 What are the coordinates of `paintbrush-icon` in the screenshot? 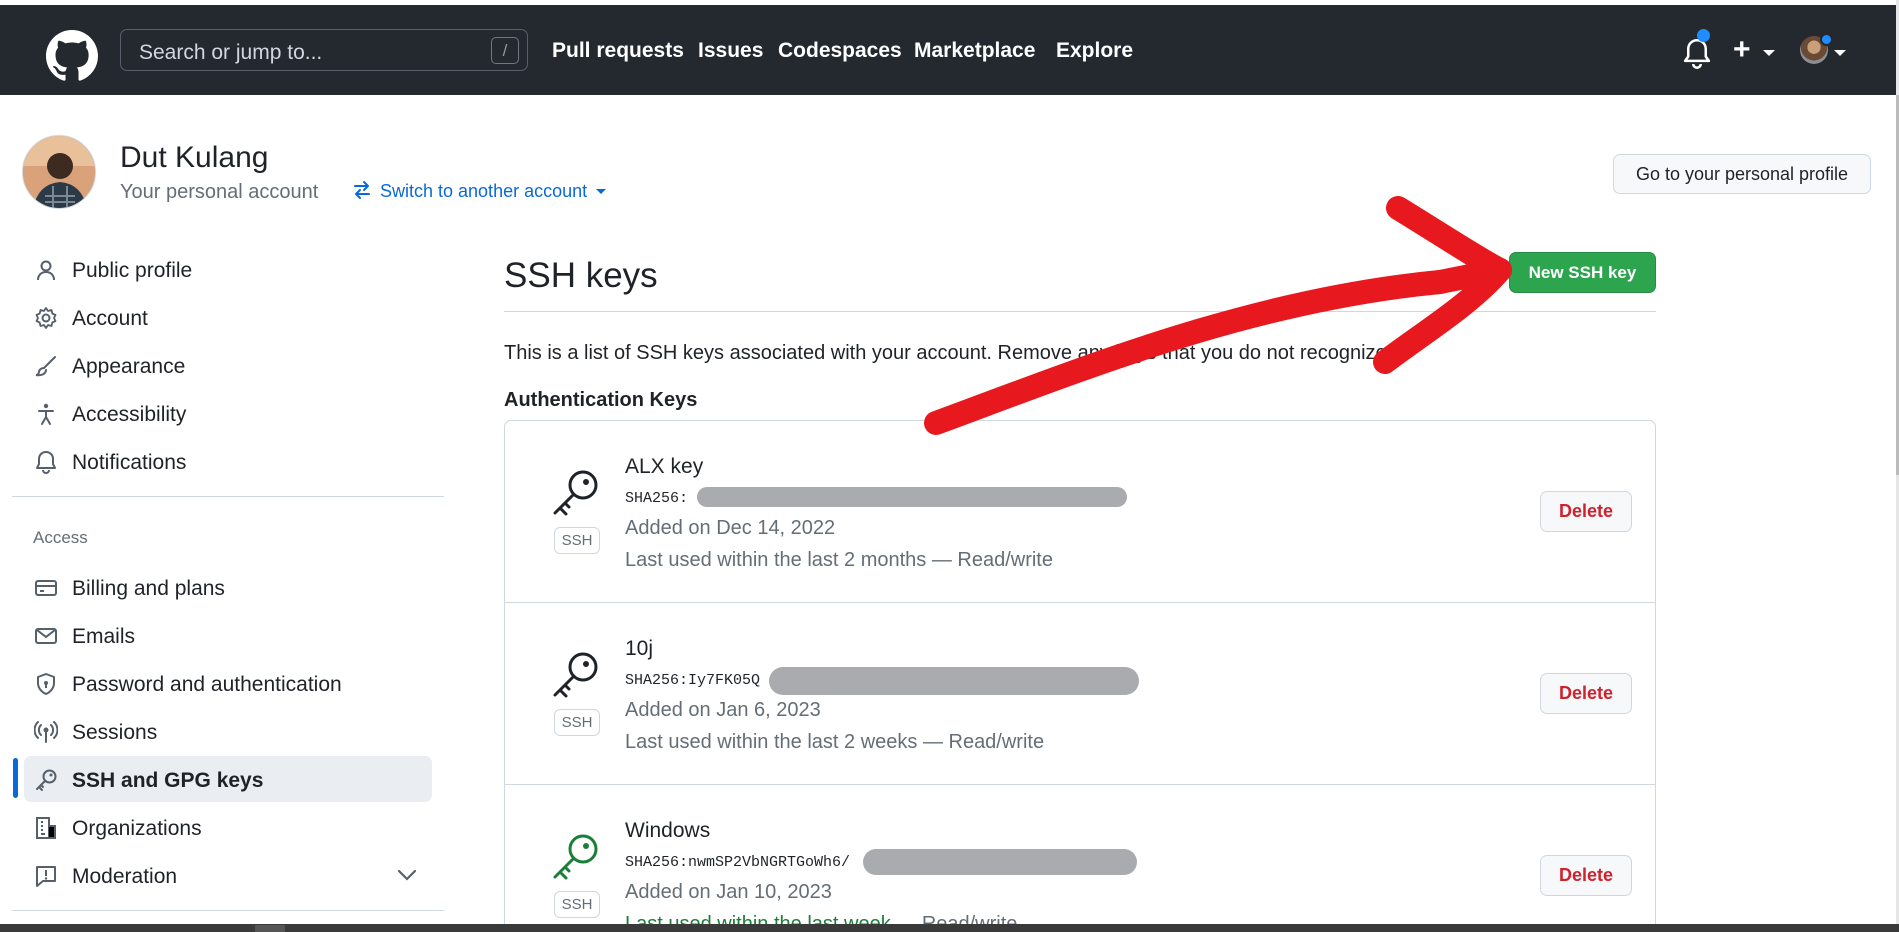 It's located at (45, 366).